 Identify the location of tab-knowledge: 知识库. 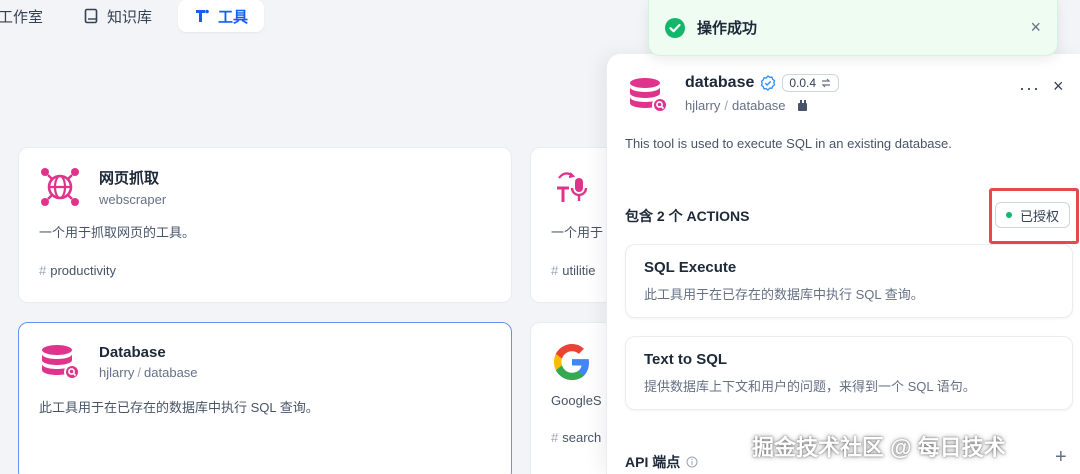
(117, 16).